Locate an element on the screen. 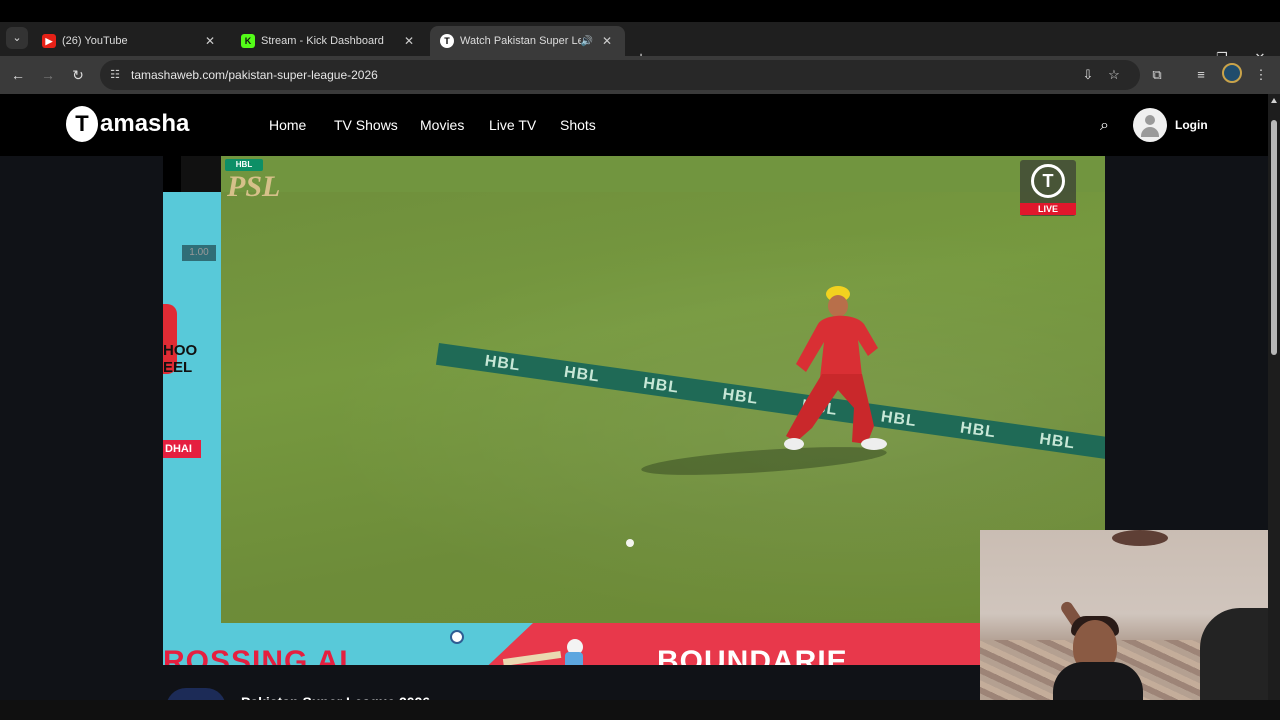 Image resolution: width=1280 pixels, height=720 pixels. tab-title: Stream - Kick Dashboard is located at coordinates (322, 41).